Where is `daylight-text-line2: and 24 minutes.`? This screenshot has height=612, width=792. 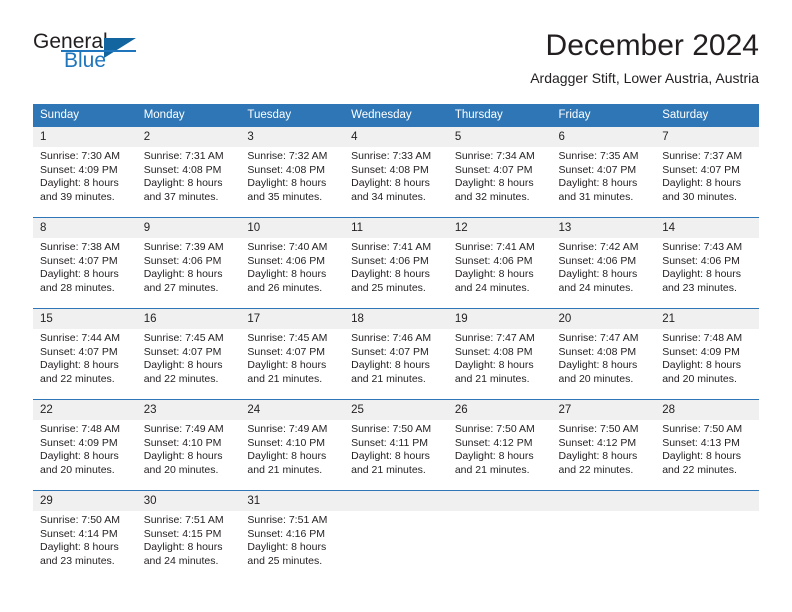 daylight-text-line2: and 24 minutes. is located at coordinates (596, 287).